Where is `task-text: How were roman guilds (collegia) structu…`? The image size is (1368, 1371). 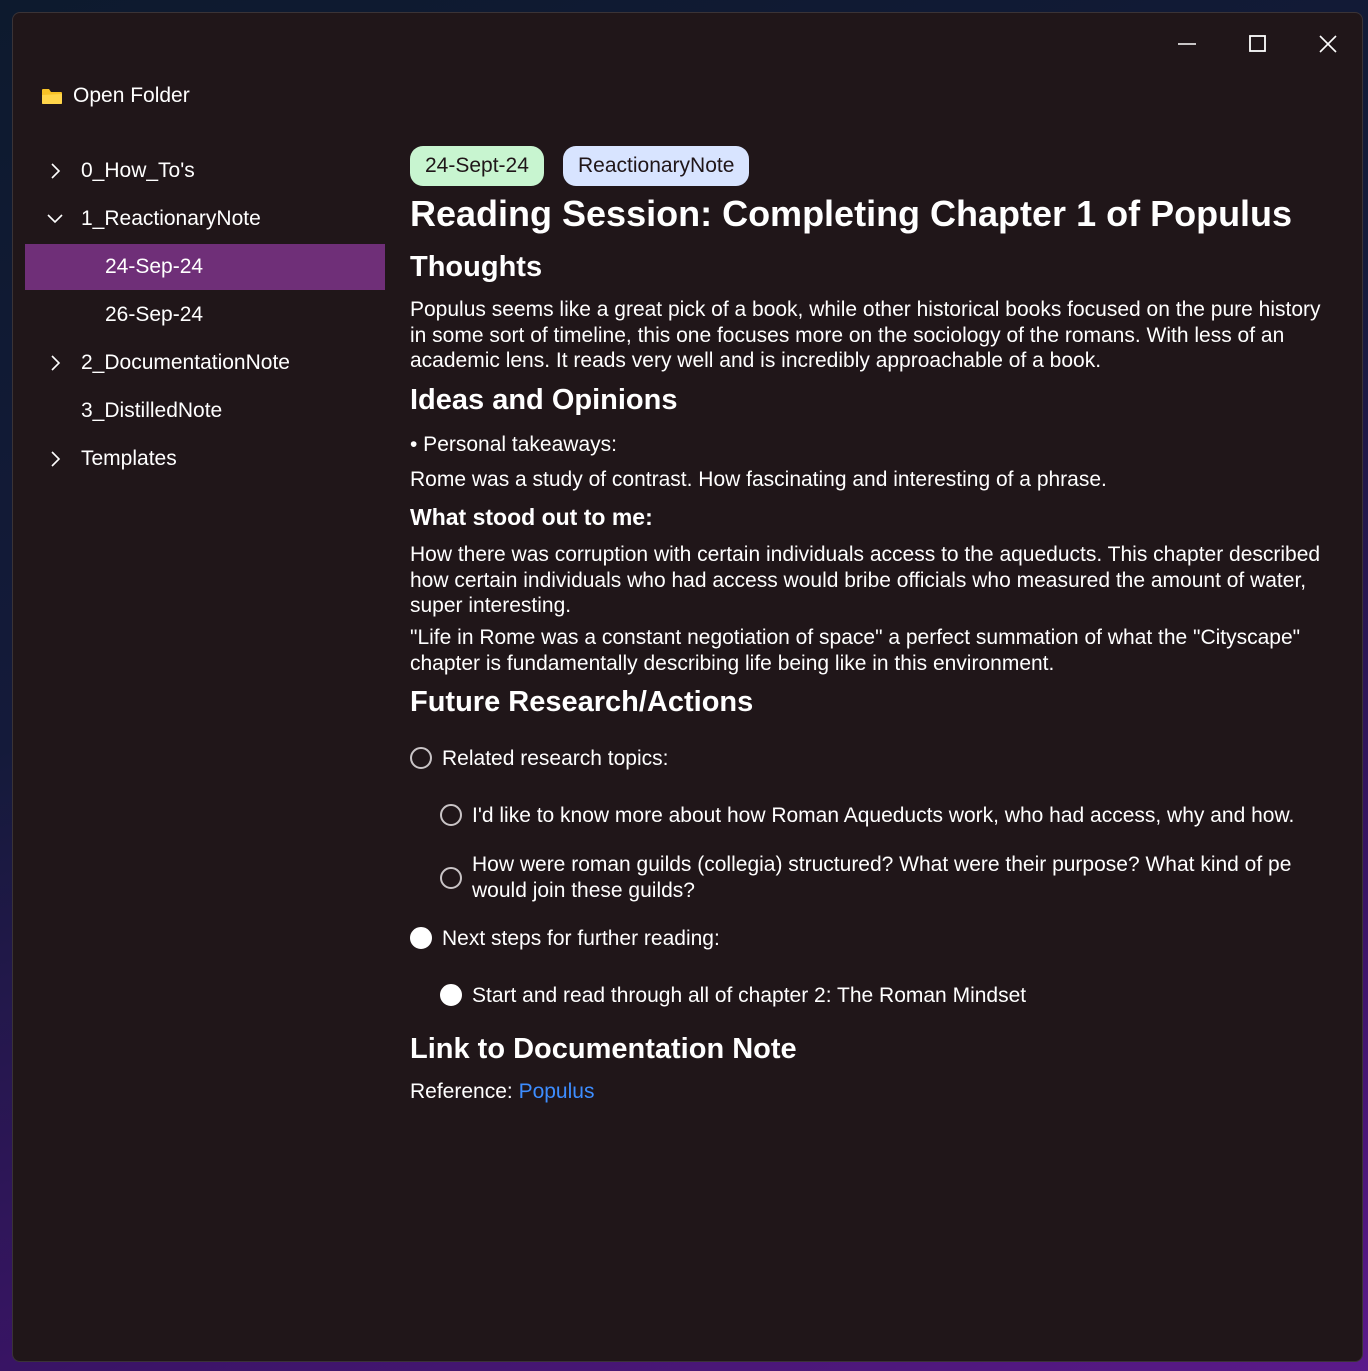 task-text: How were roman guilds (collegia) structu… is located at coordinates (882, 864).